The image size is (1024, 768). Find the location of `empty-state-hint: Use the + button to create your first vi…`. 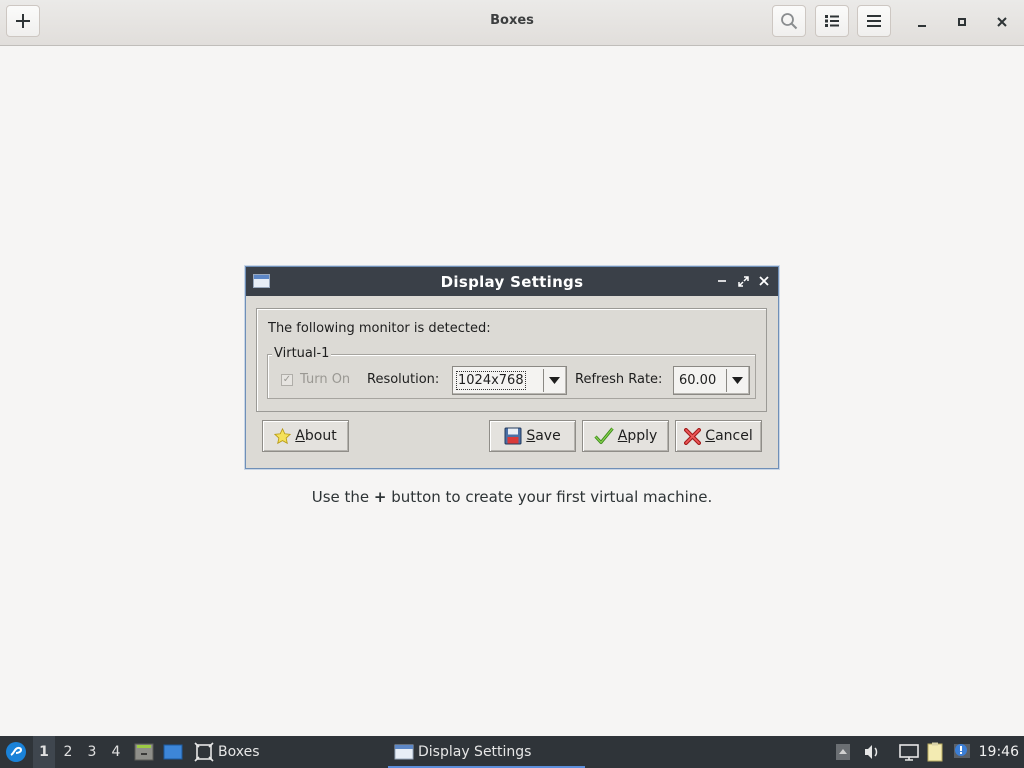

empty-state-hint: Use the + button to create your first vi… is located at coordinates (512, 497).